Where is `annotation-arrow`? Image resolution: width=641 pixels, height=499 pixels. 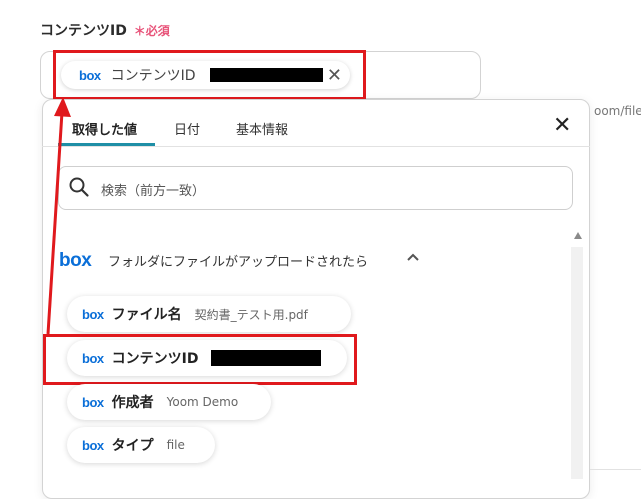
annotation-arrow is located at coordinates (58, 216).